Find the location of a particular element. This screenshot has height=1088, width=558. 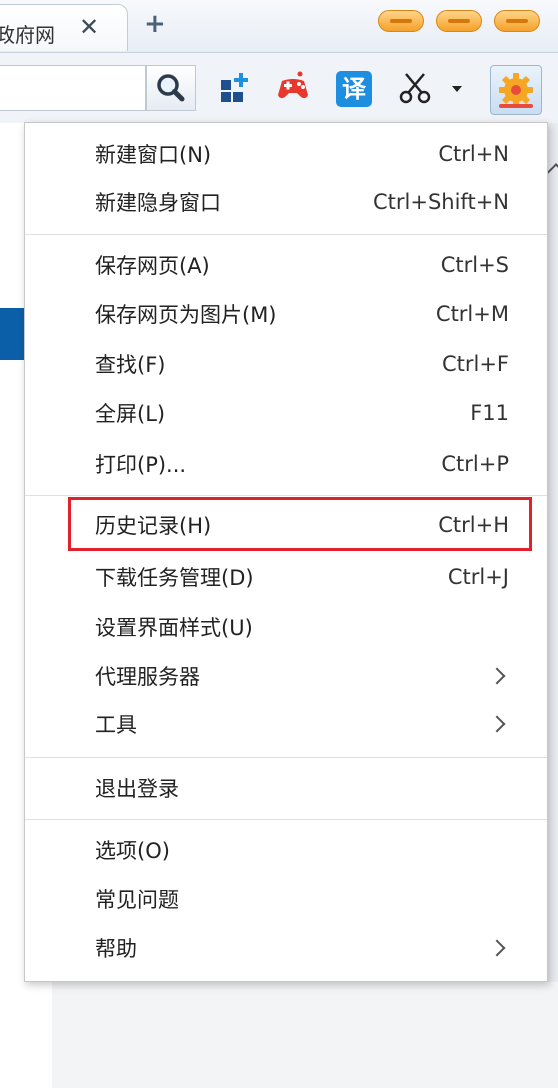

search-icon is located at coordinates (171, 88).